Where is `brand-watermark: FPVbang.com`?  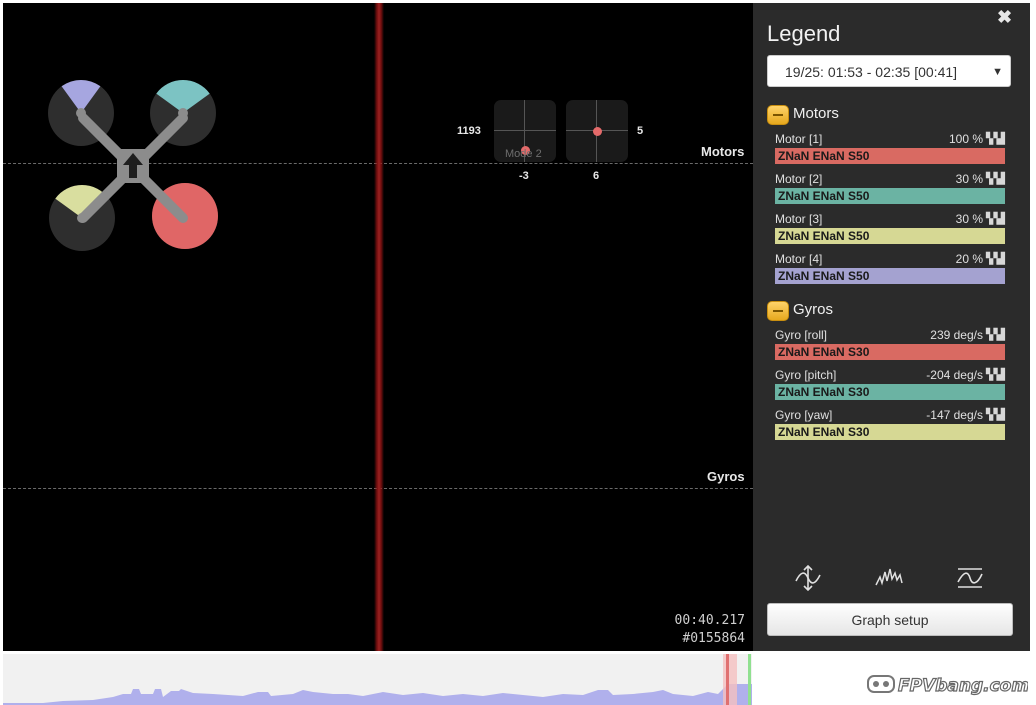 brand-watermark: FPVbang.com is located at coordinates (948, 686).